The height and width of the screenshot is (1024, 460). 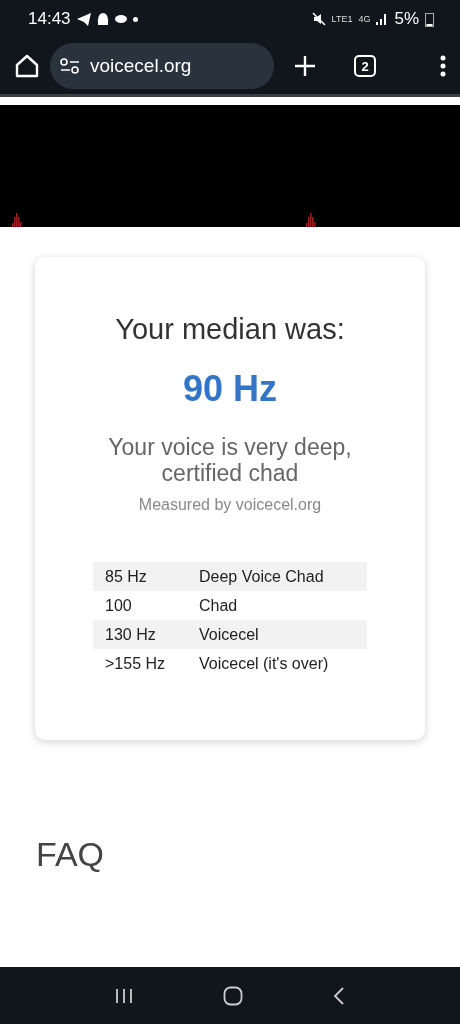 What do you see at coordinates (382, 19) in the screenshot?
I see `signal-icon` at bounding box center [382, 19].